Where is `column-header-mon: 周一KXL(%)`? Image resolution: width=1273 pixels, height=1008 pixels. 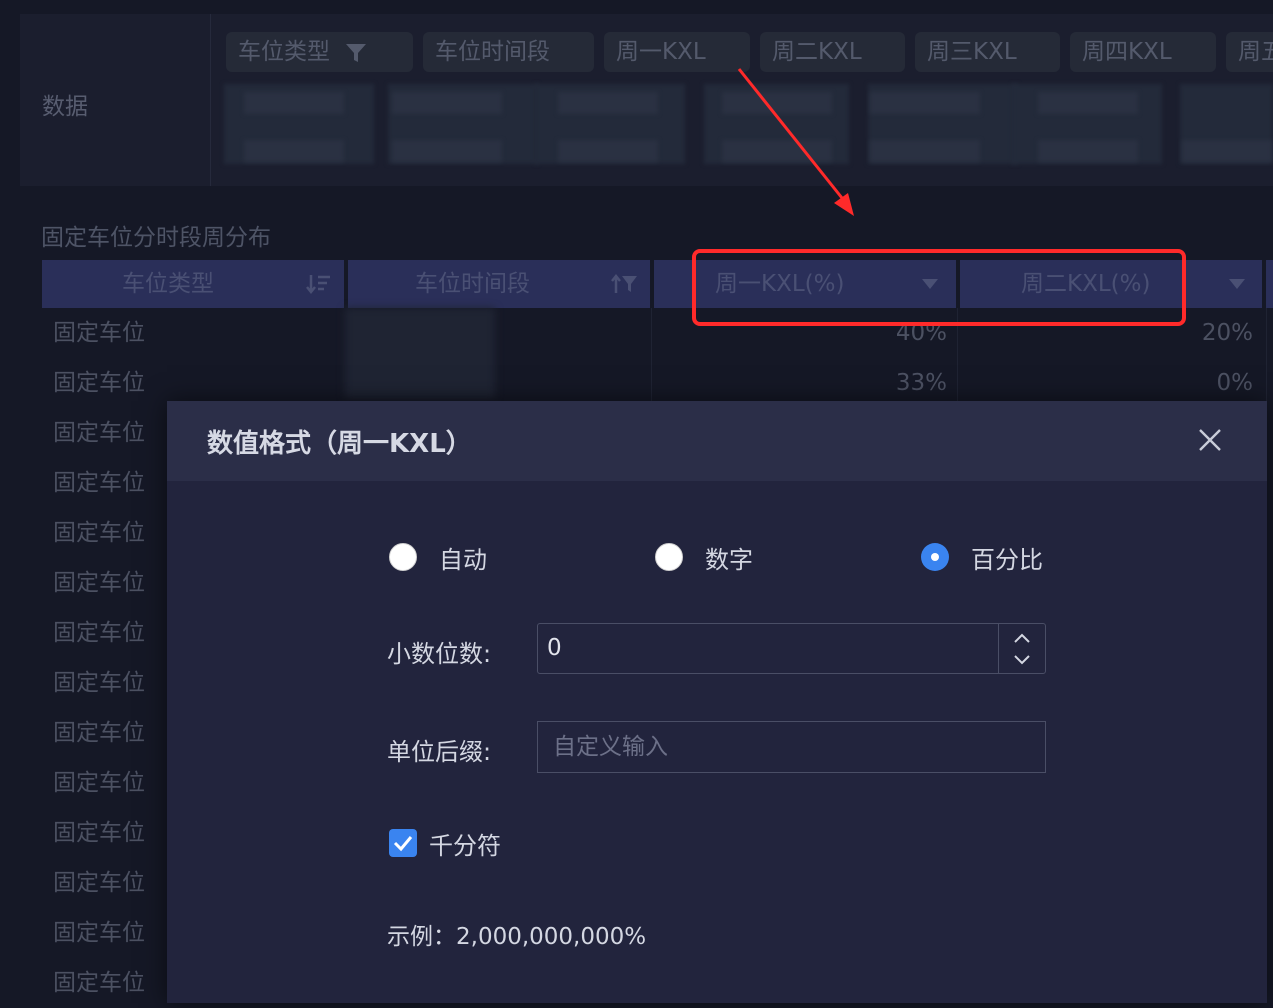 column-header-mon: 周一KXL(%) is located at coordinates (805, 284).